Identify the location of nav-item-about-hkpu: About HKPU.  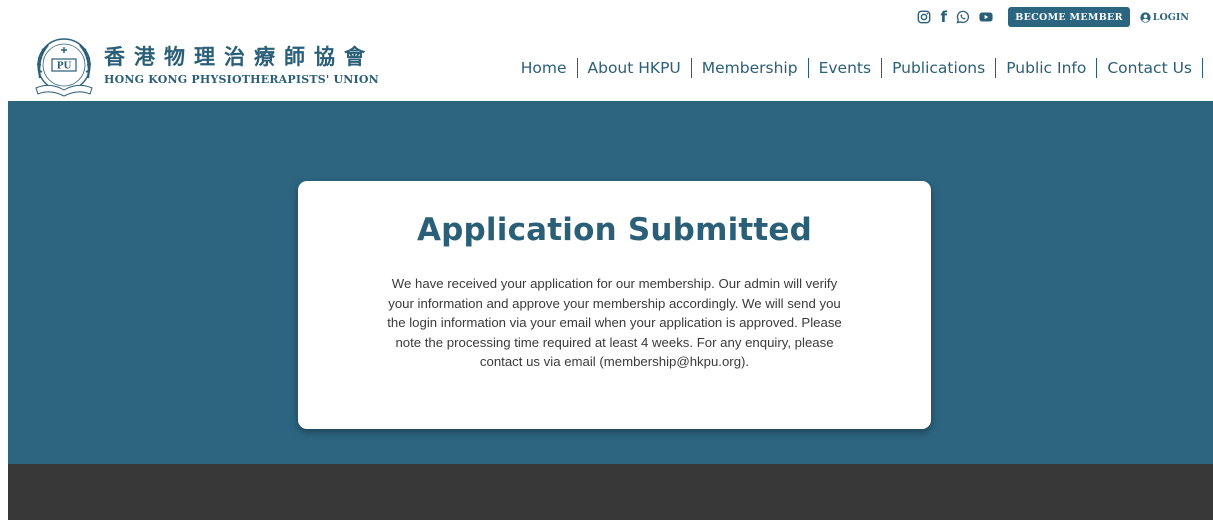
(634, 68).